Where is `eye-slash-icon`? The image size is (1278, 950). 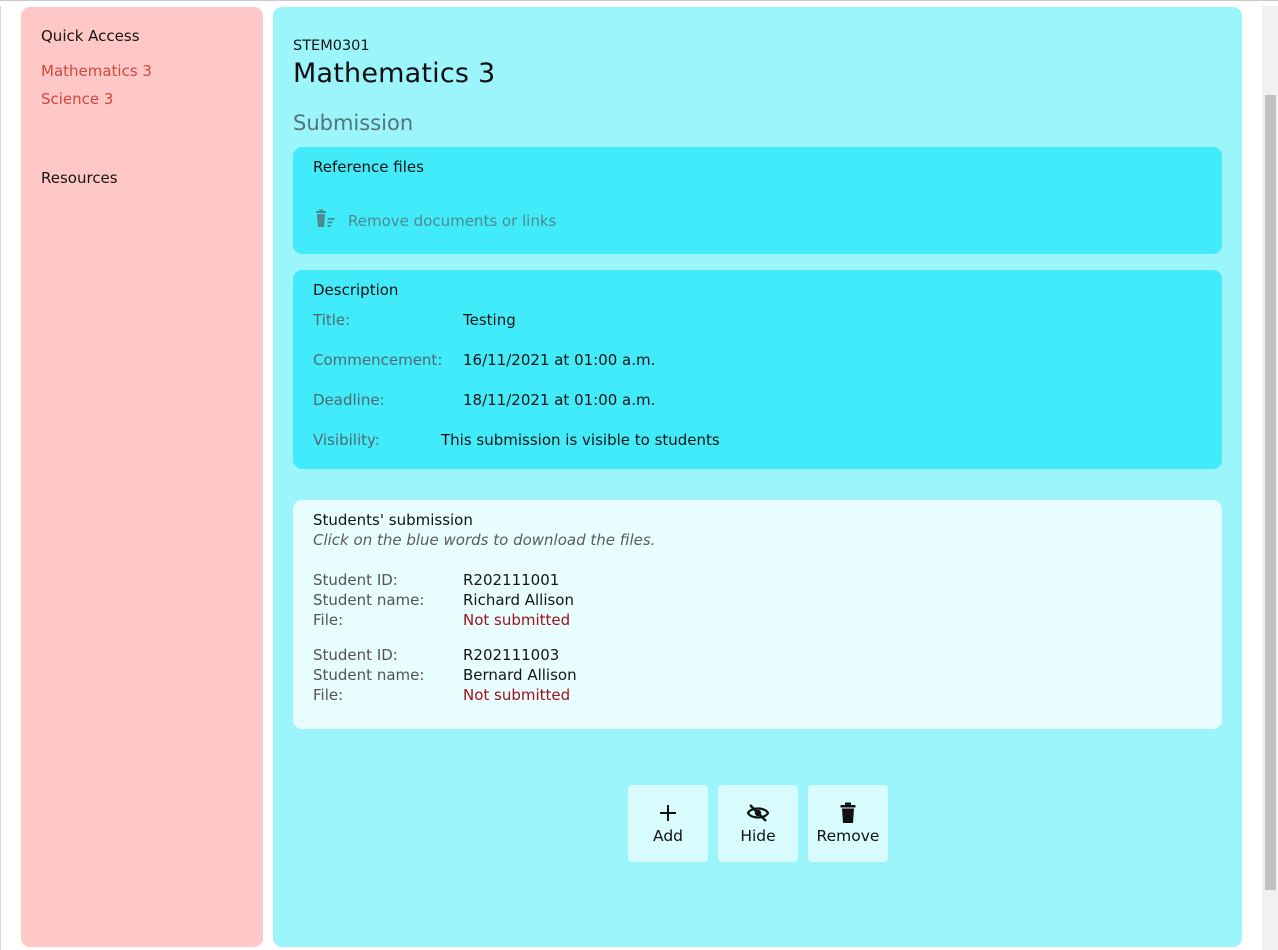 eye-slash-icon is located at coordinates (758, 813).